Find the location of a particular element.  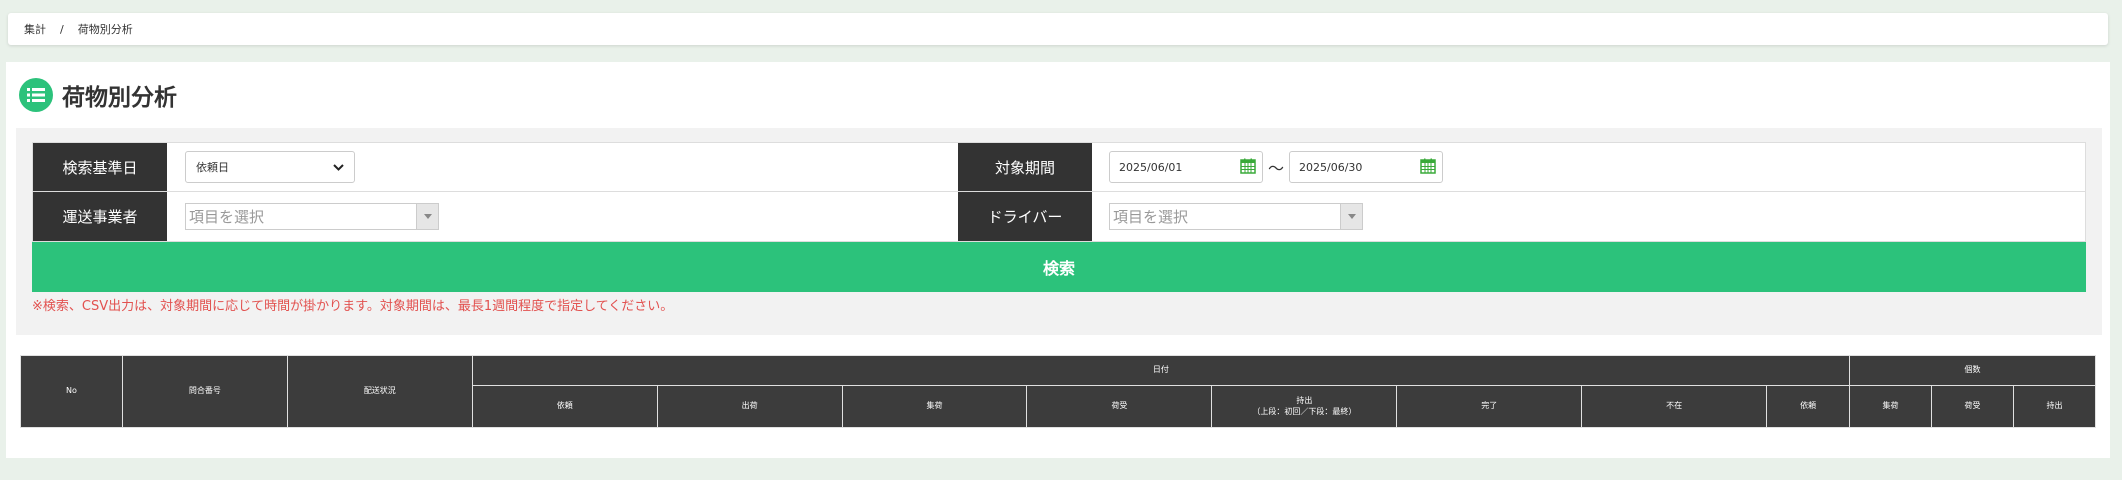

column-header-date-out-for-delivery: 持出 （上段：初回／下段：最終） is located at coordinates (1304, 406).